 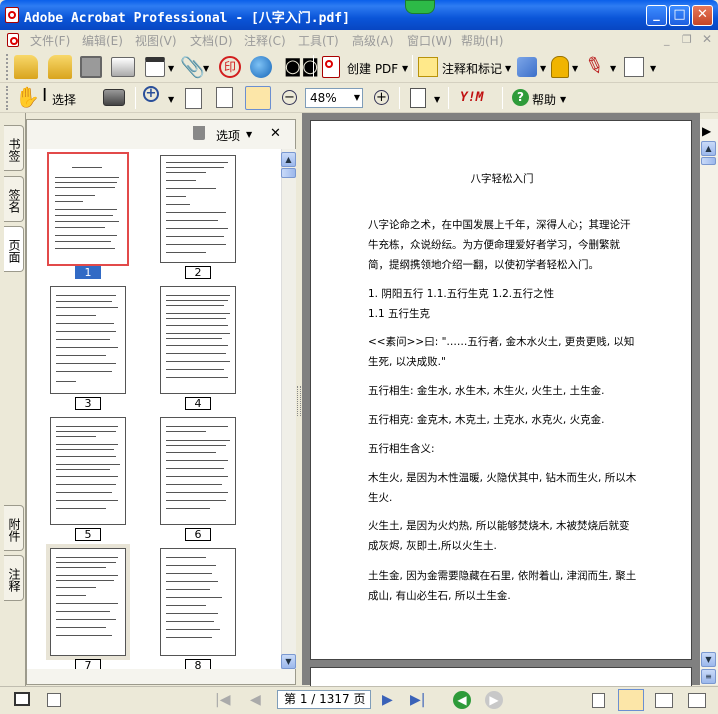 What do you see at coordinates (428, 67) in the screenshot?
I see `comment-note-icon` at bounding box center [428, 67].